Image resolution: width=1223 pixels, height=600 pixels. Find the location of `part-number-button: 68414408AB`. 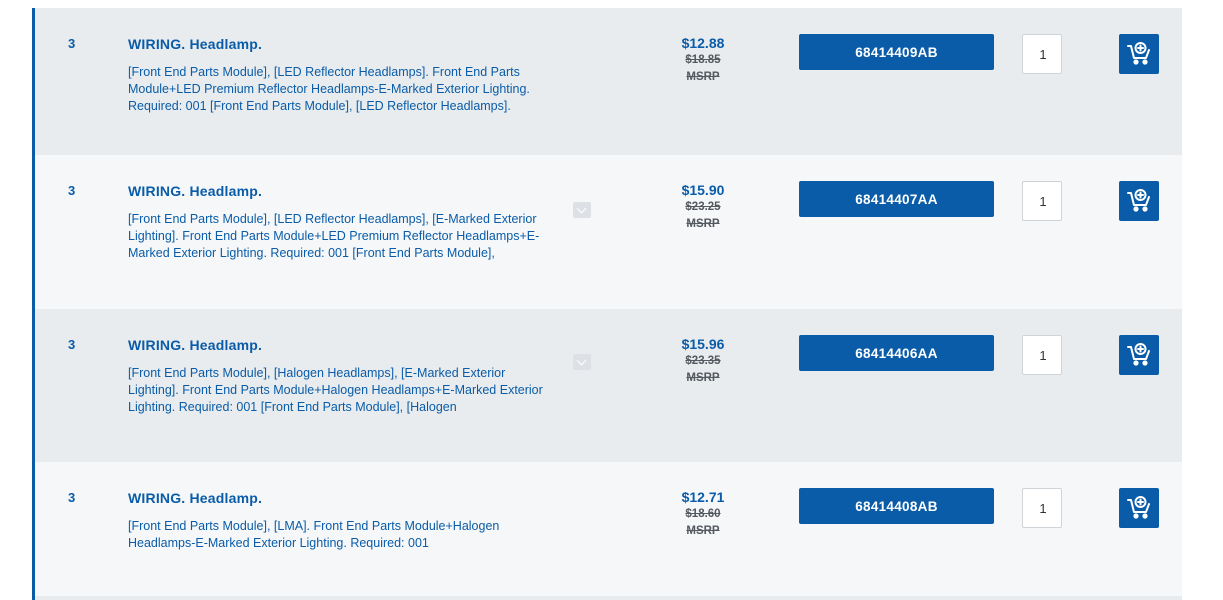

part-number-button: 68414408AB is located at coordinates (896, 506).